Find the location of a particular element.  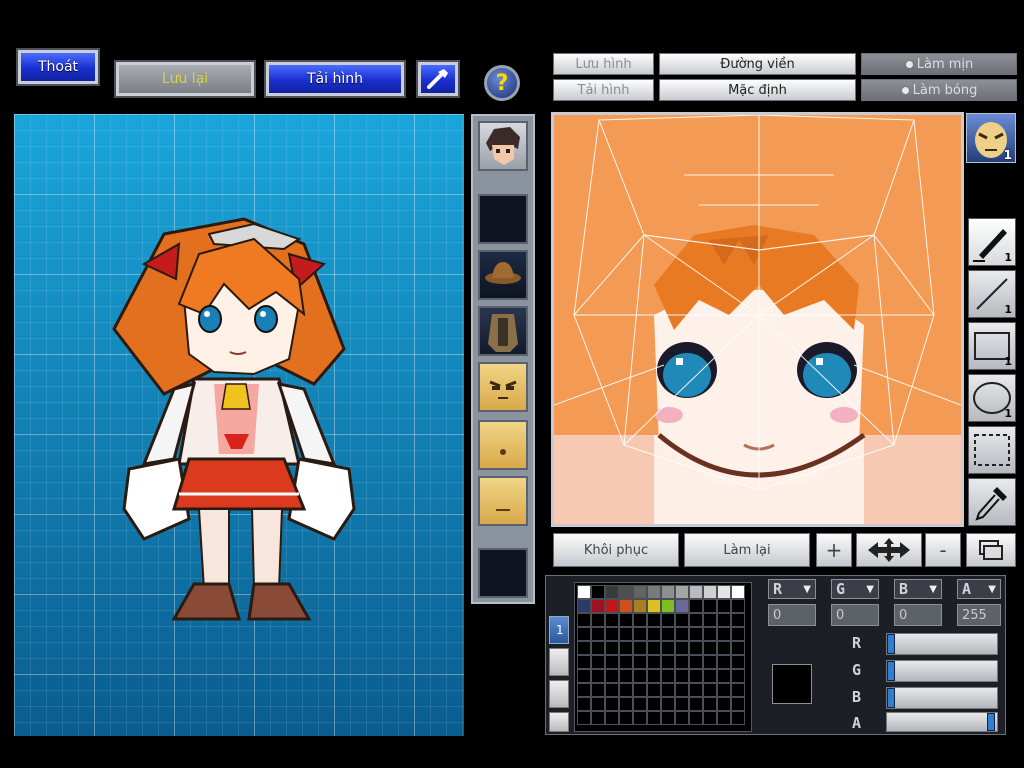

part-slot-head is located at coordinates (503, 146).